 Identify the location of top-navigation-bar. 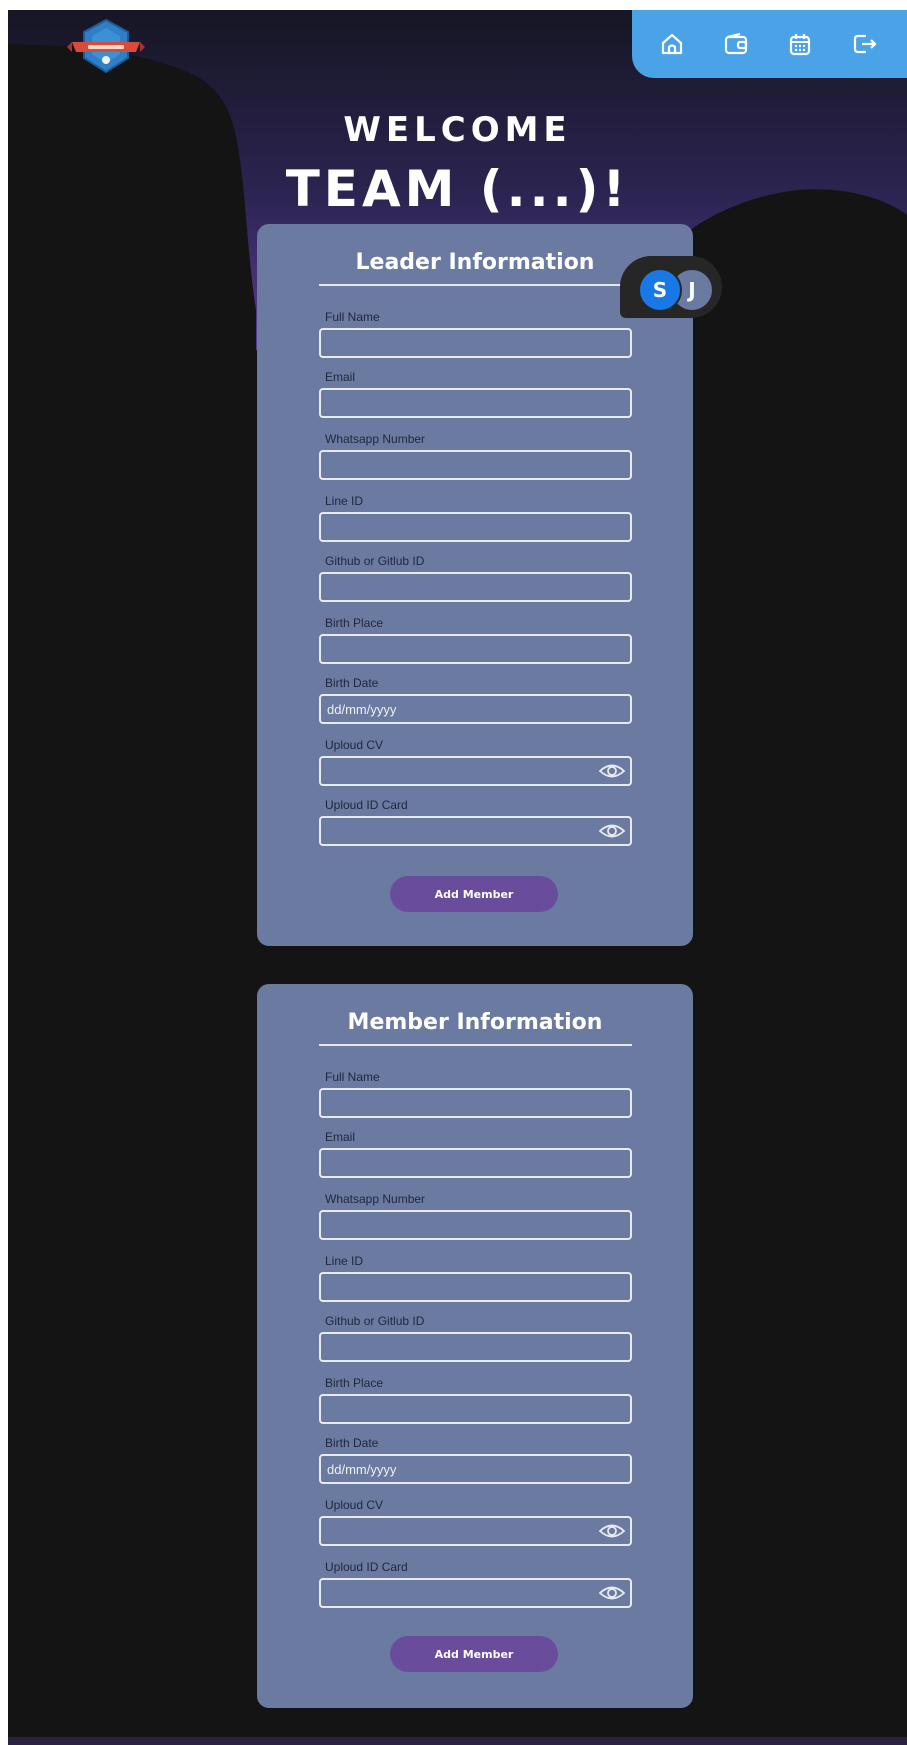
(769, 44).